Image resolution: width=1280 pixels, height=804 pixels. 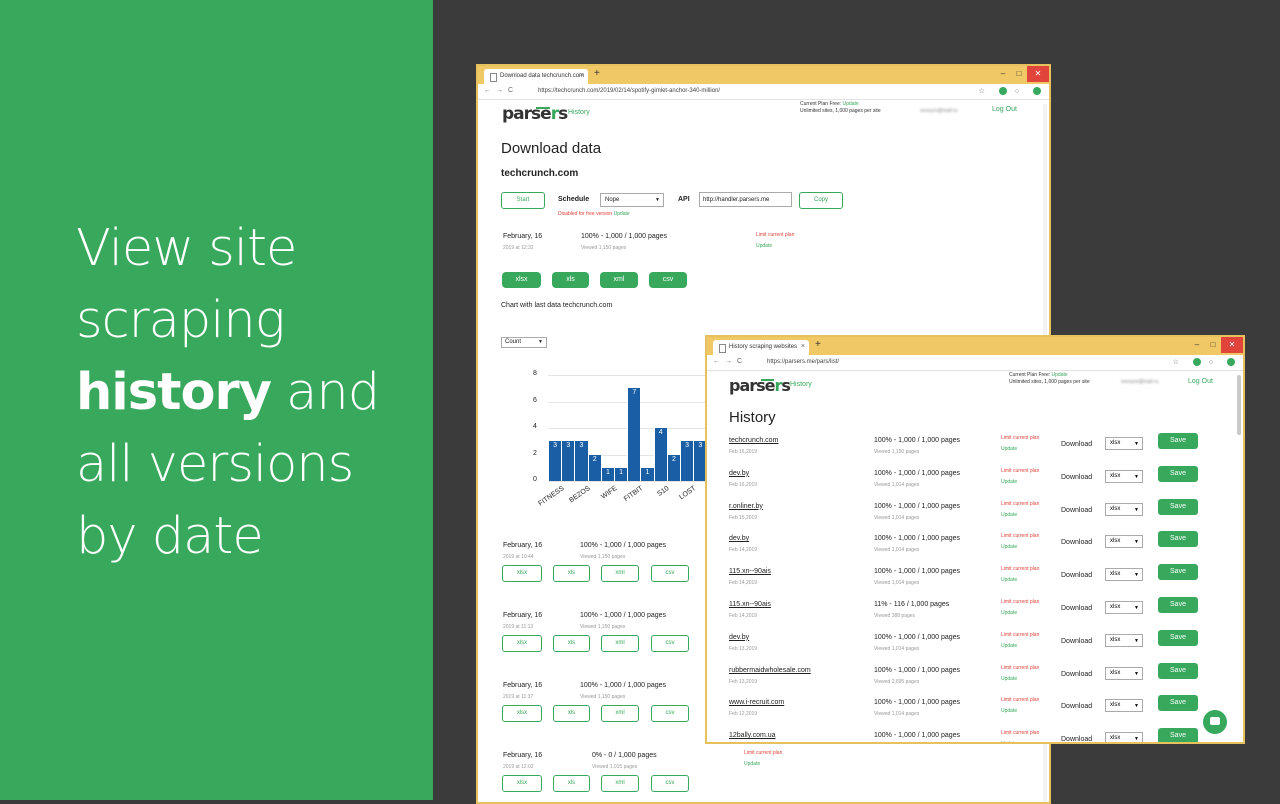 What do you see at coordinates (756, 702) in the screenshot?
I see `site-link: www.i-recruit.com` at bounding box center [756, 702].